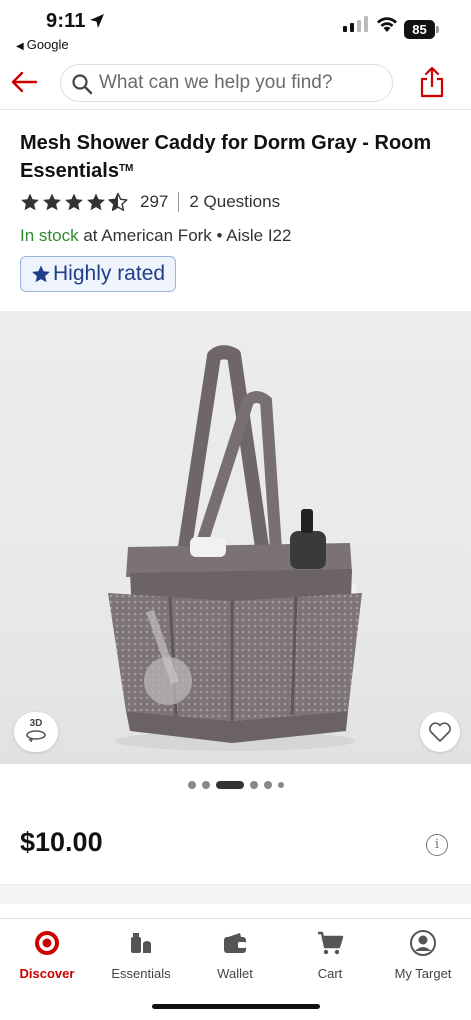  Describe the element at coordinates (47, 44) in the screenshot. I see `back-app-label: Google` at that location.